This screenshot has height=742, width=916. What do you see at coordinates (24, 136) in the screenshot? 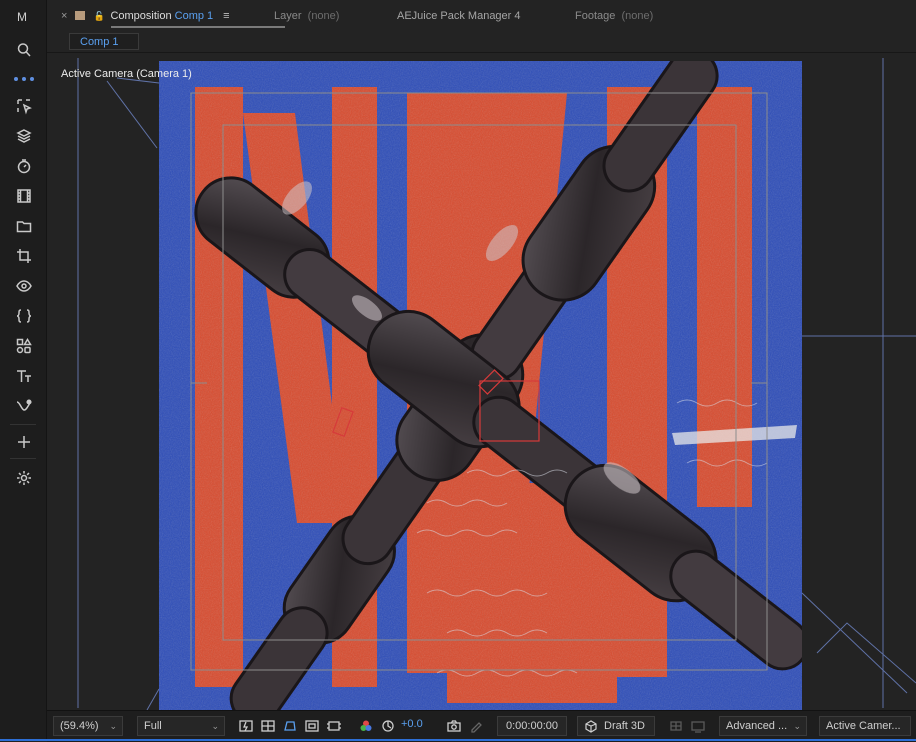
I see `layers-icon` at bounding box center [24, 136].